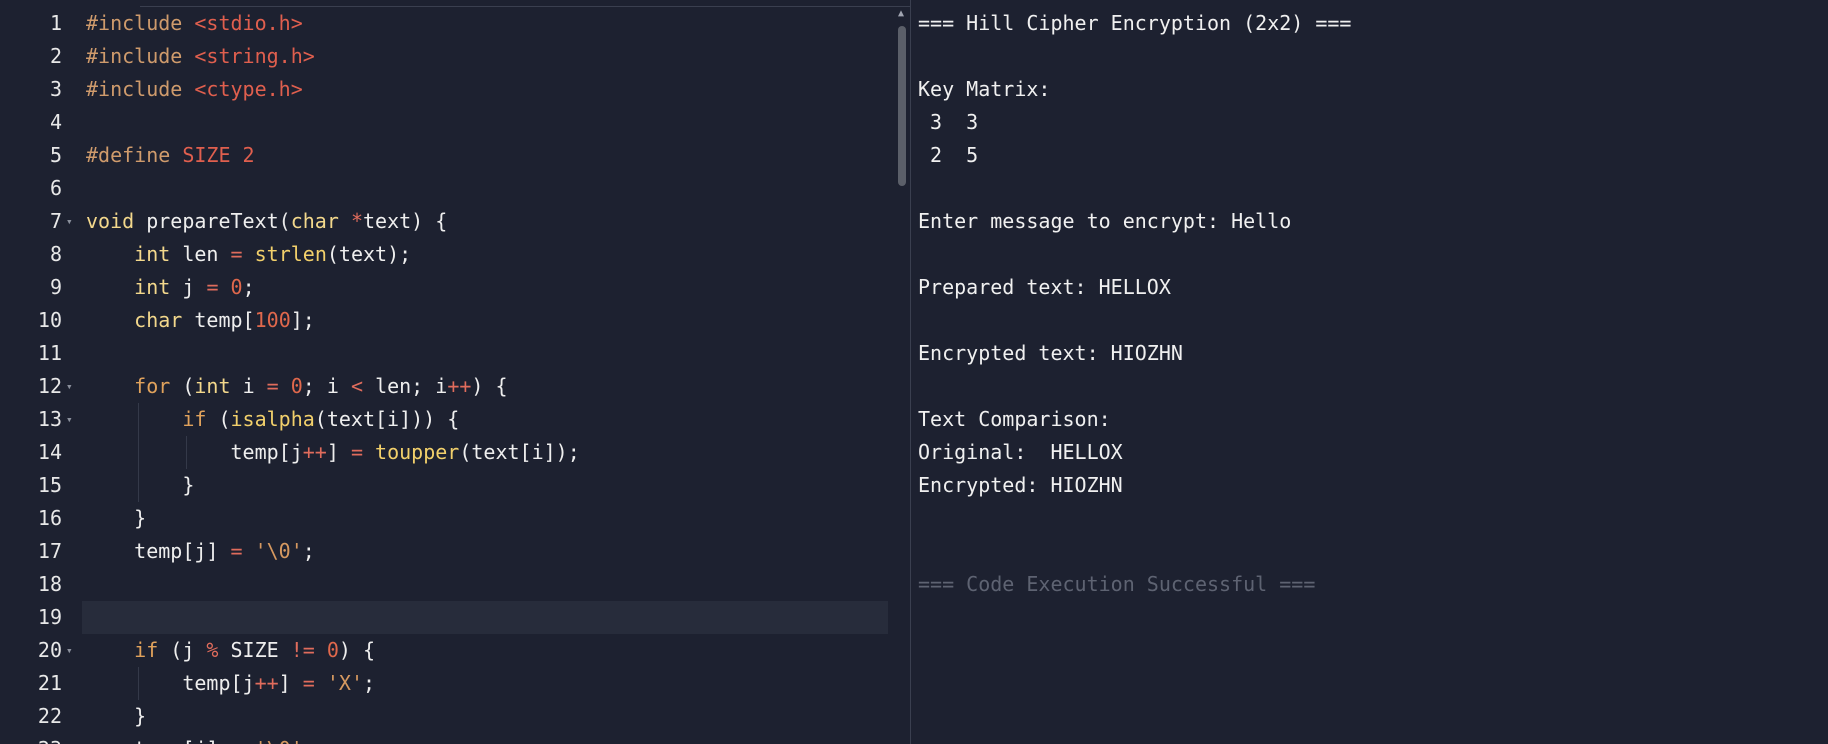  What do you see at coordinates (444, 254) in the screenshot?
I see `code-line: 8 int len = strlen(text);` at bounding box center [444, 254].